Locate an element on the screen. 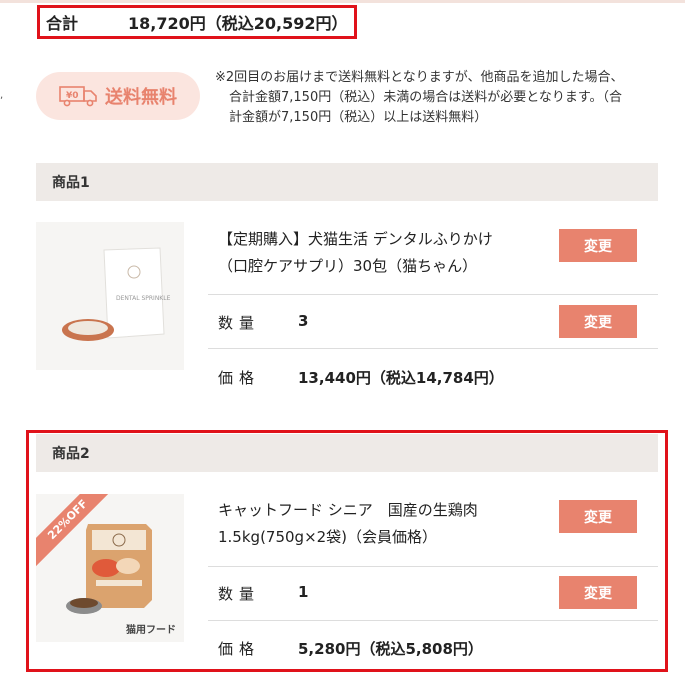 Image resolution: width=685 pixels, height=681 pixels. shipping-note-line: ※2回目のお届けまで送料無料となりますが、他商品を追加した場合、 is located at coordinates (419, 77).